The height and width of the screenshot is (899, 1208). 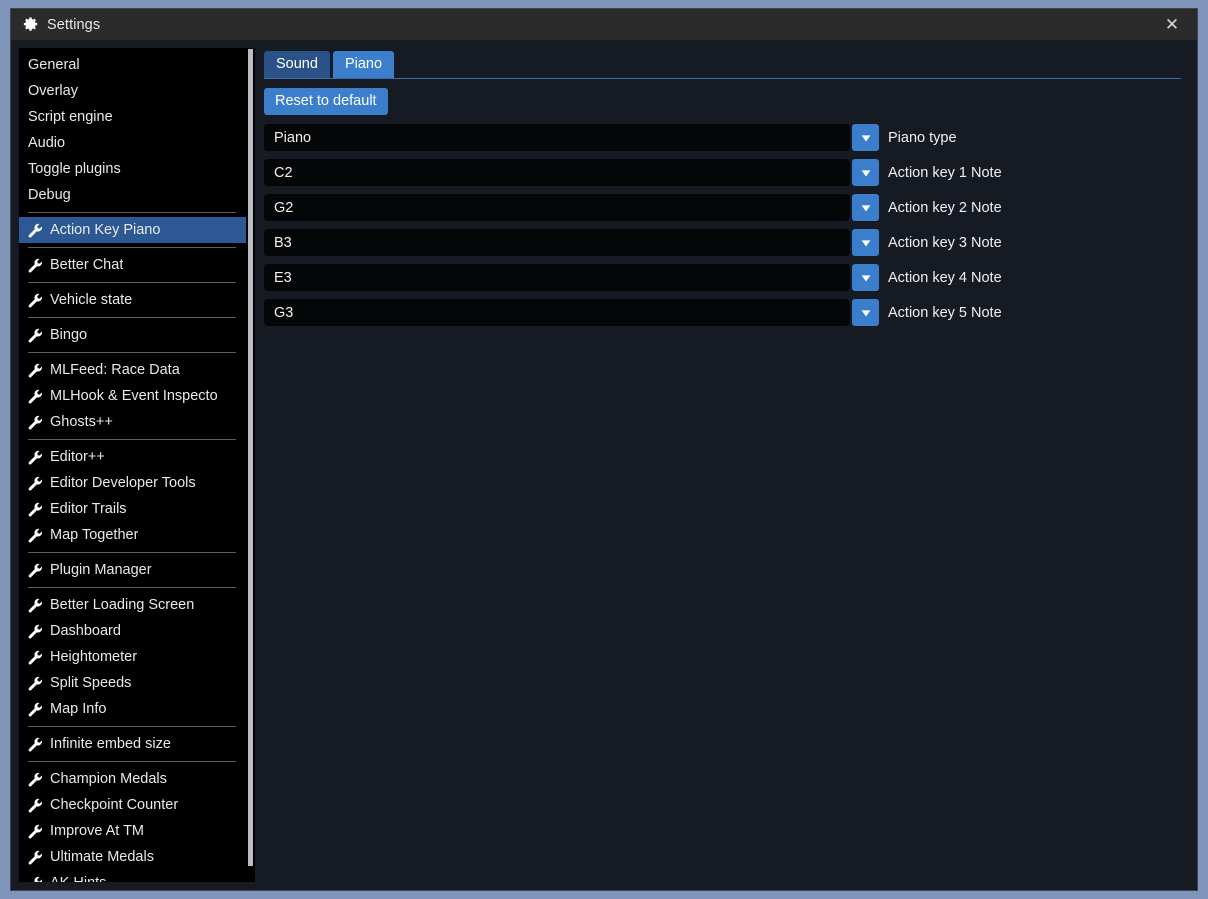 What do you see at coordinates (91, 300) in the screenshot?
I see `sidebar-item-label: Vehicle state` at bounding box center [91, 300].